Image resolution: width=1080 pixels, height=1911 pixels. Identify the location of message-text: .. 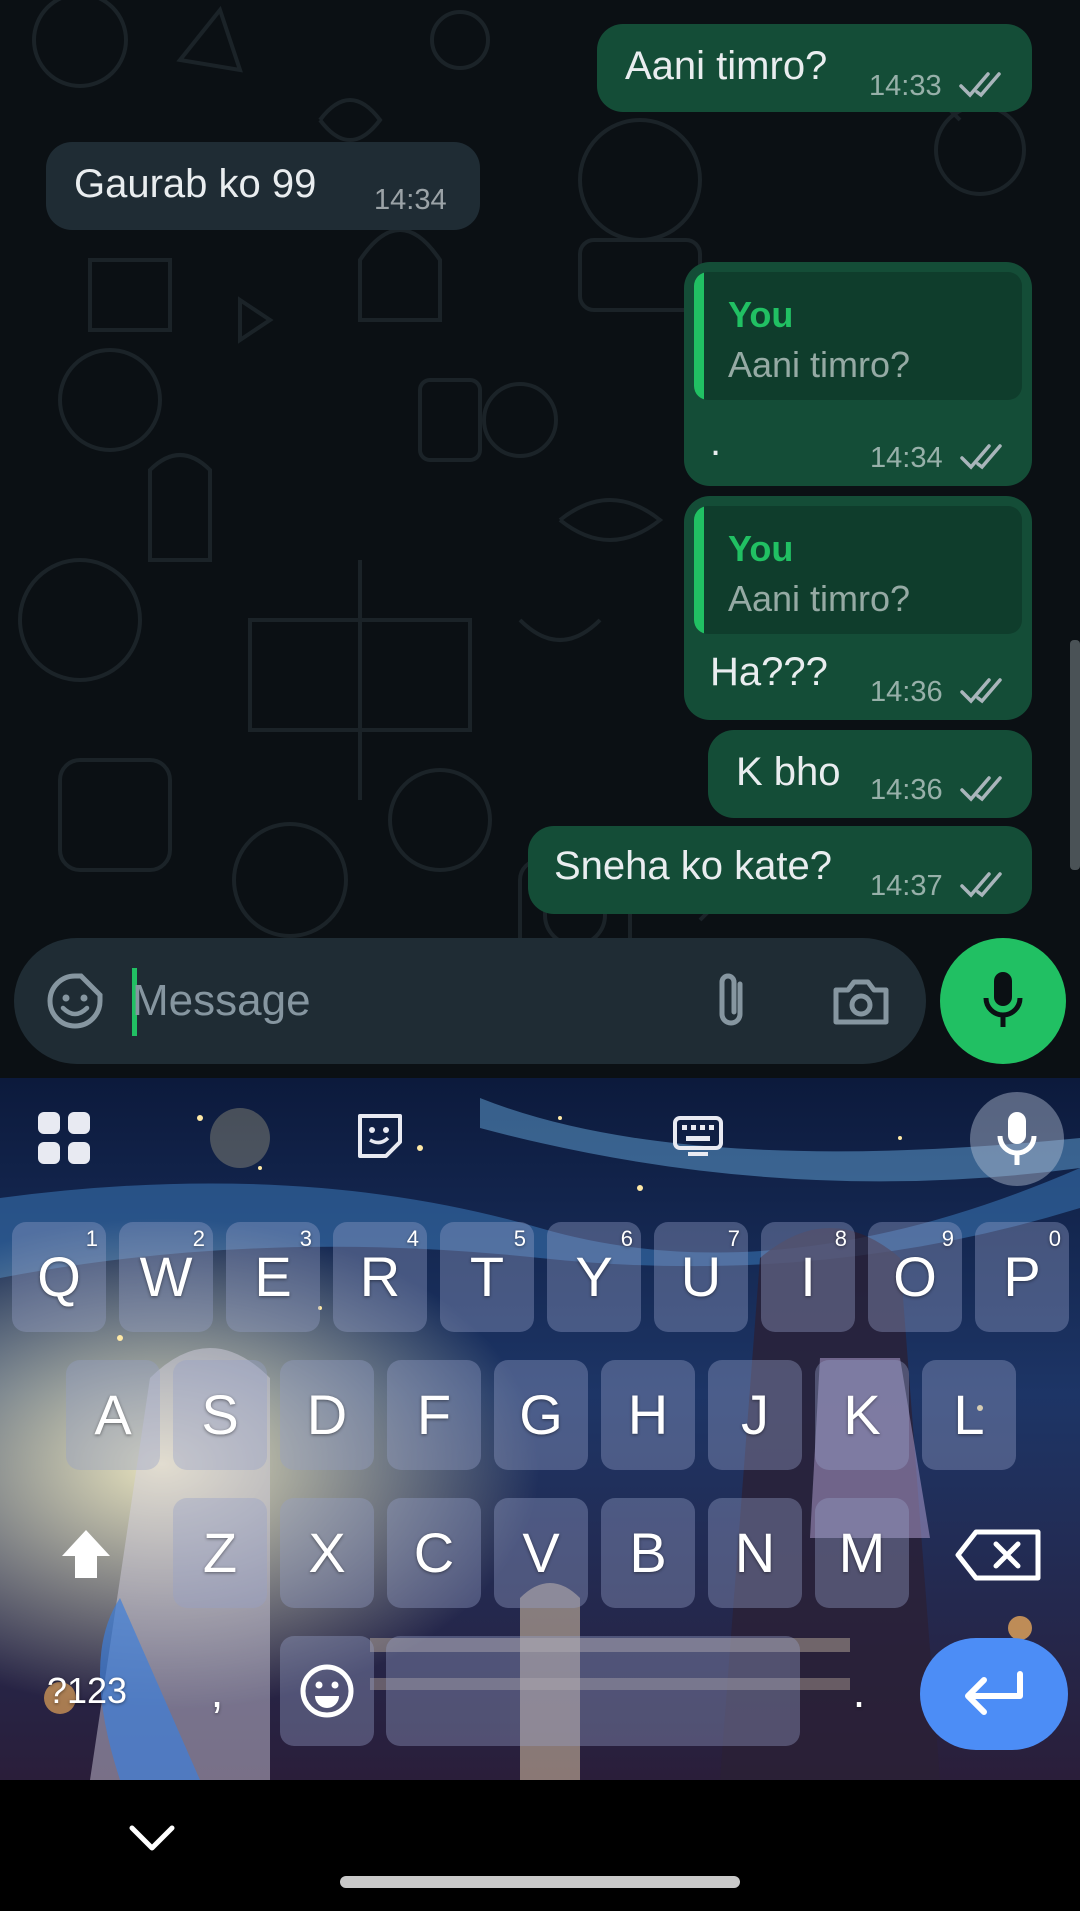
(716, 442).